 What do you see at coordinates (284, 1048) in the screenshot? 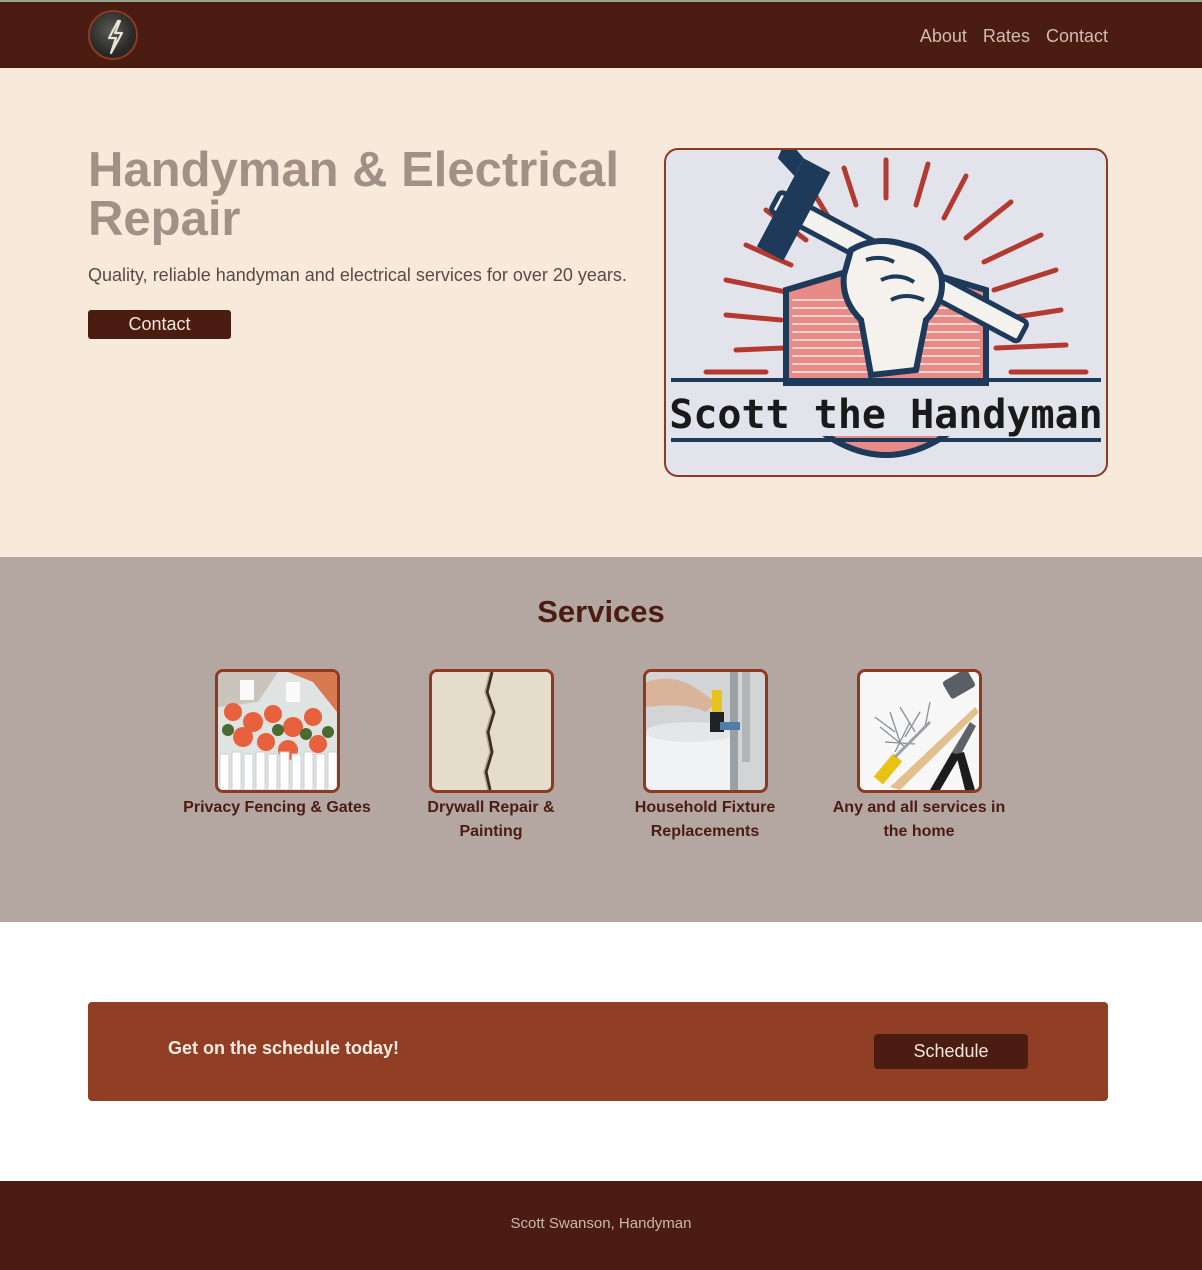
I see `cta-text: Get on the schedule today!` at bounding box center [284, 1048].